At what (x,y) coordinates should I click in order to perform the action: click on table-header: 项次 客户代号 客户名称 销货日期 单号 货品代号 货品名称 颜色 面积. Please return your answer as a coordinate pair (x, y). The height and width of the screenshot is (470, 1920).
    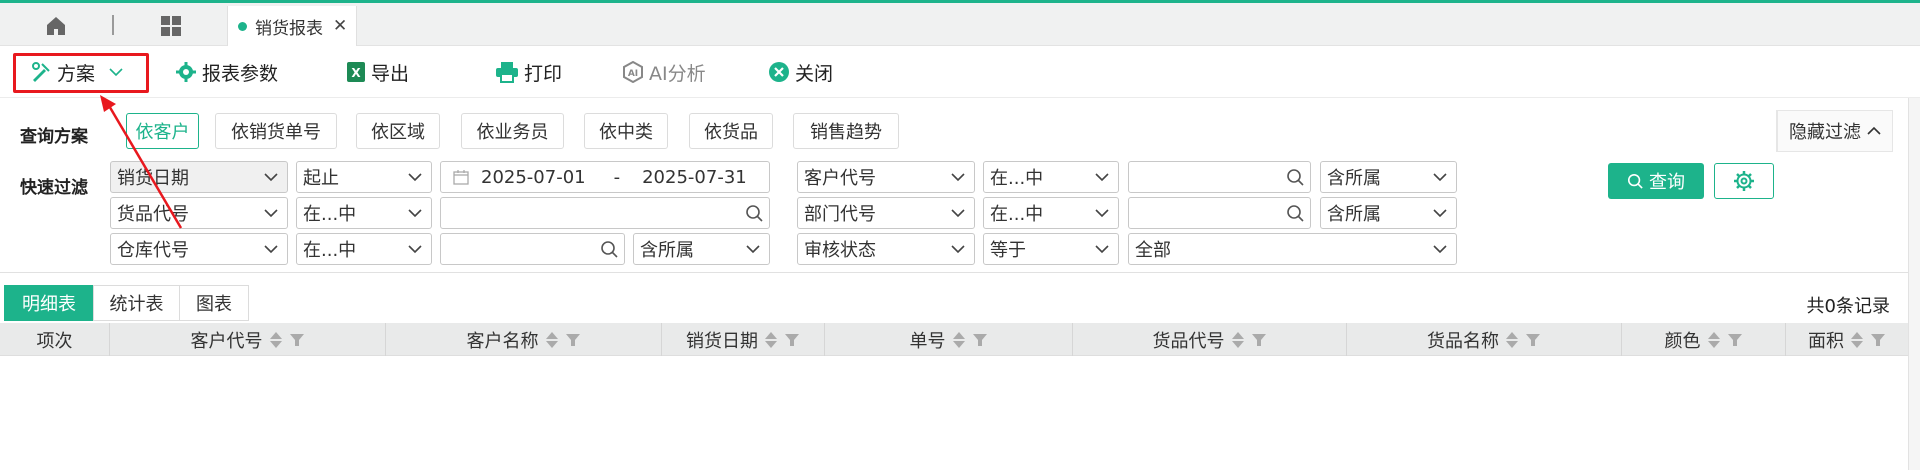
    Looking at the image, I should click on (960, 339).